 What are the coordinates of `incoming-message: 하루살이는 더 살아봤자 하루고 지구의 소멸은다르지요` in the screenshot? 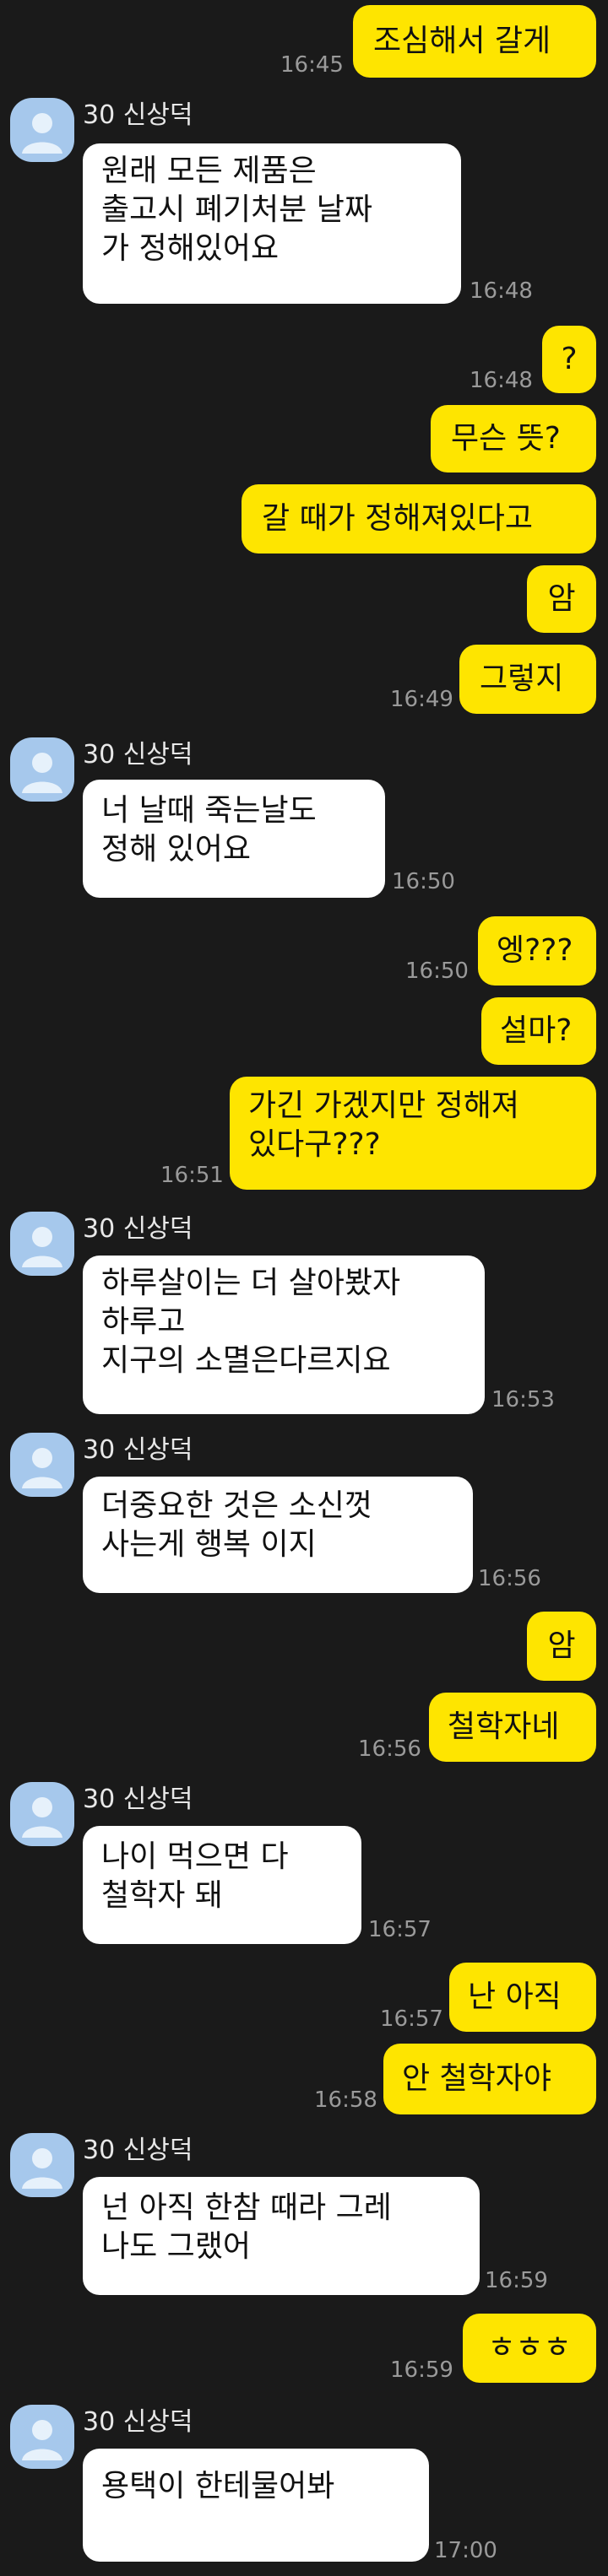 It's located at (284, 1335).